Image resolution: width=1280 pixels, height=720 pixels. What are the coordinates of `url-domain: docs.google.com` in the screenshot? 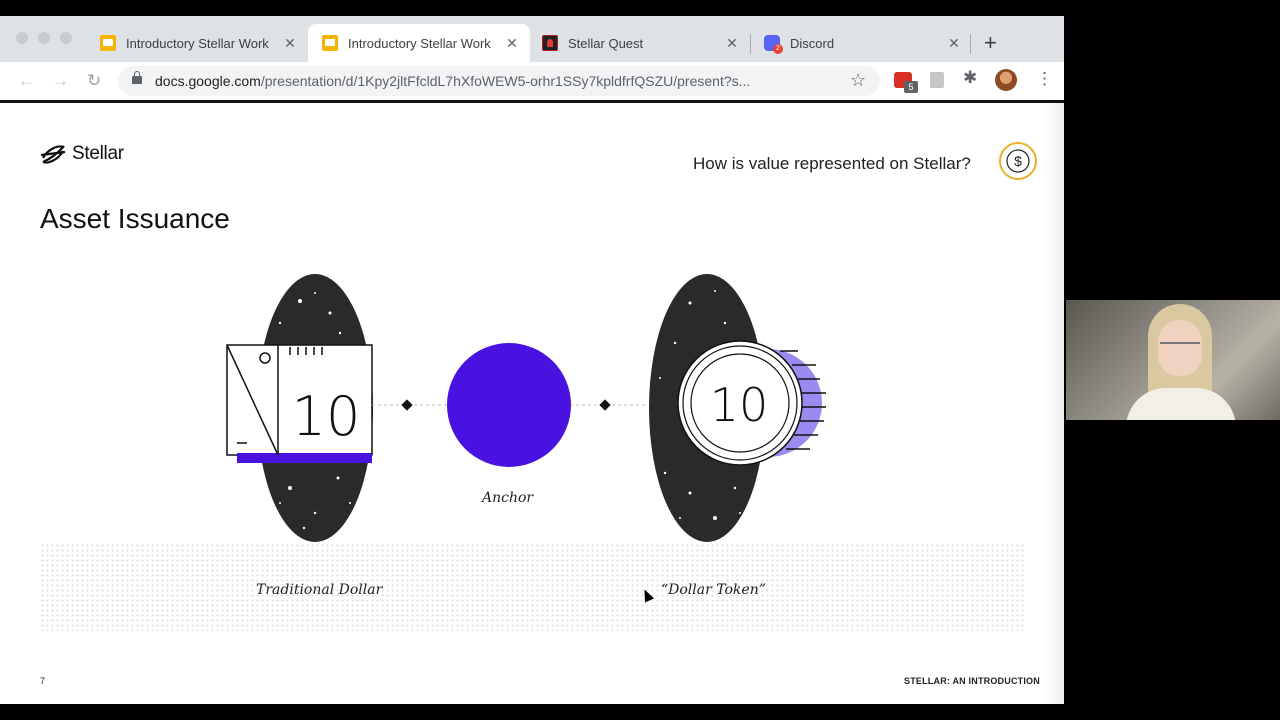 It's located at (208, 81).